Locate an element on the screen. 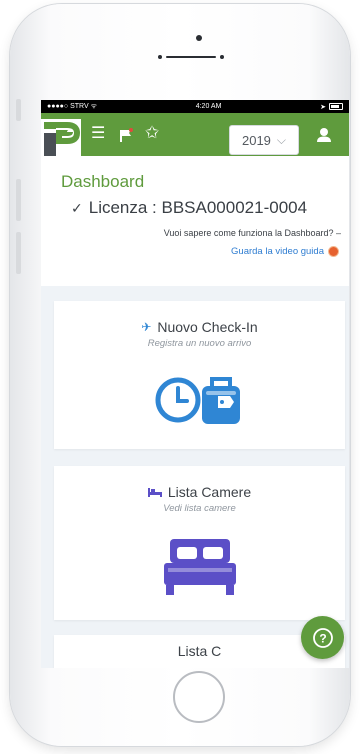 The image size is (360, 754). third-title-label: Lista C is located at coordinates (199, 651).